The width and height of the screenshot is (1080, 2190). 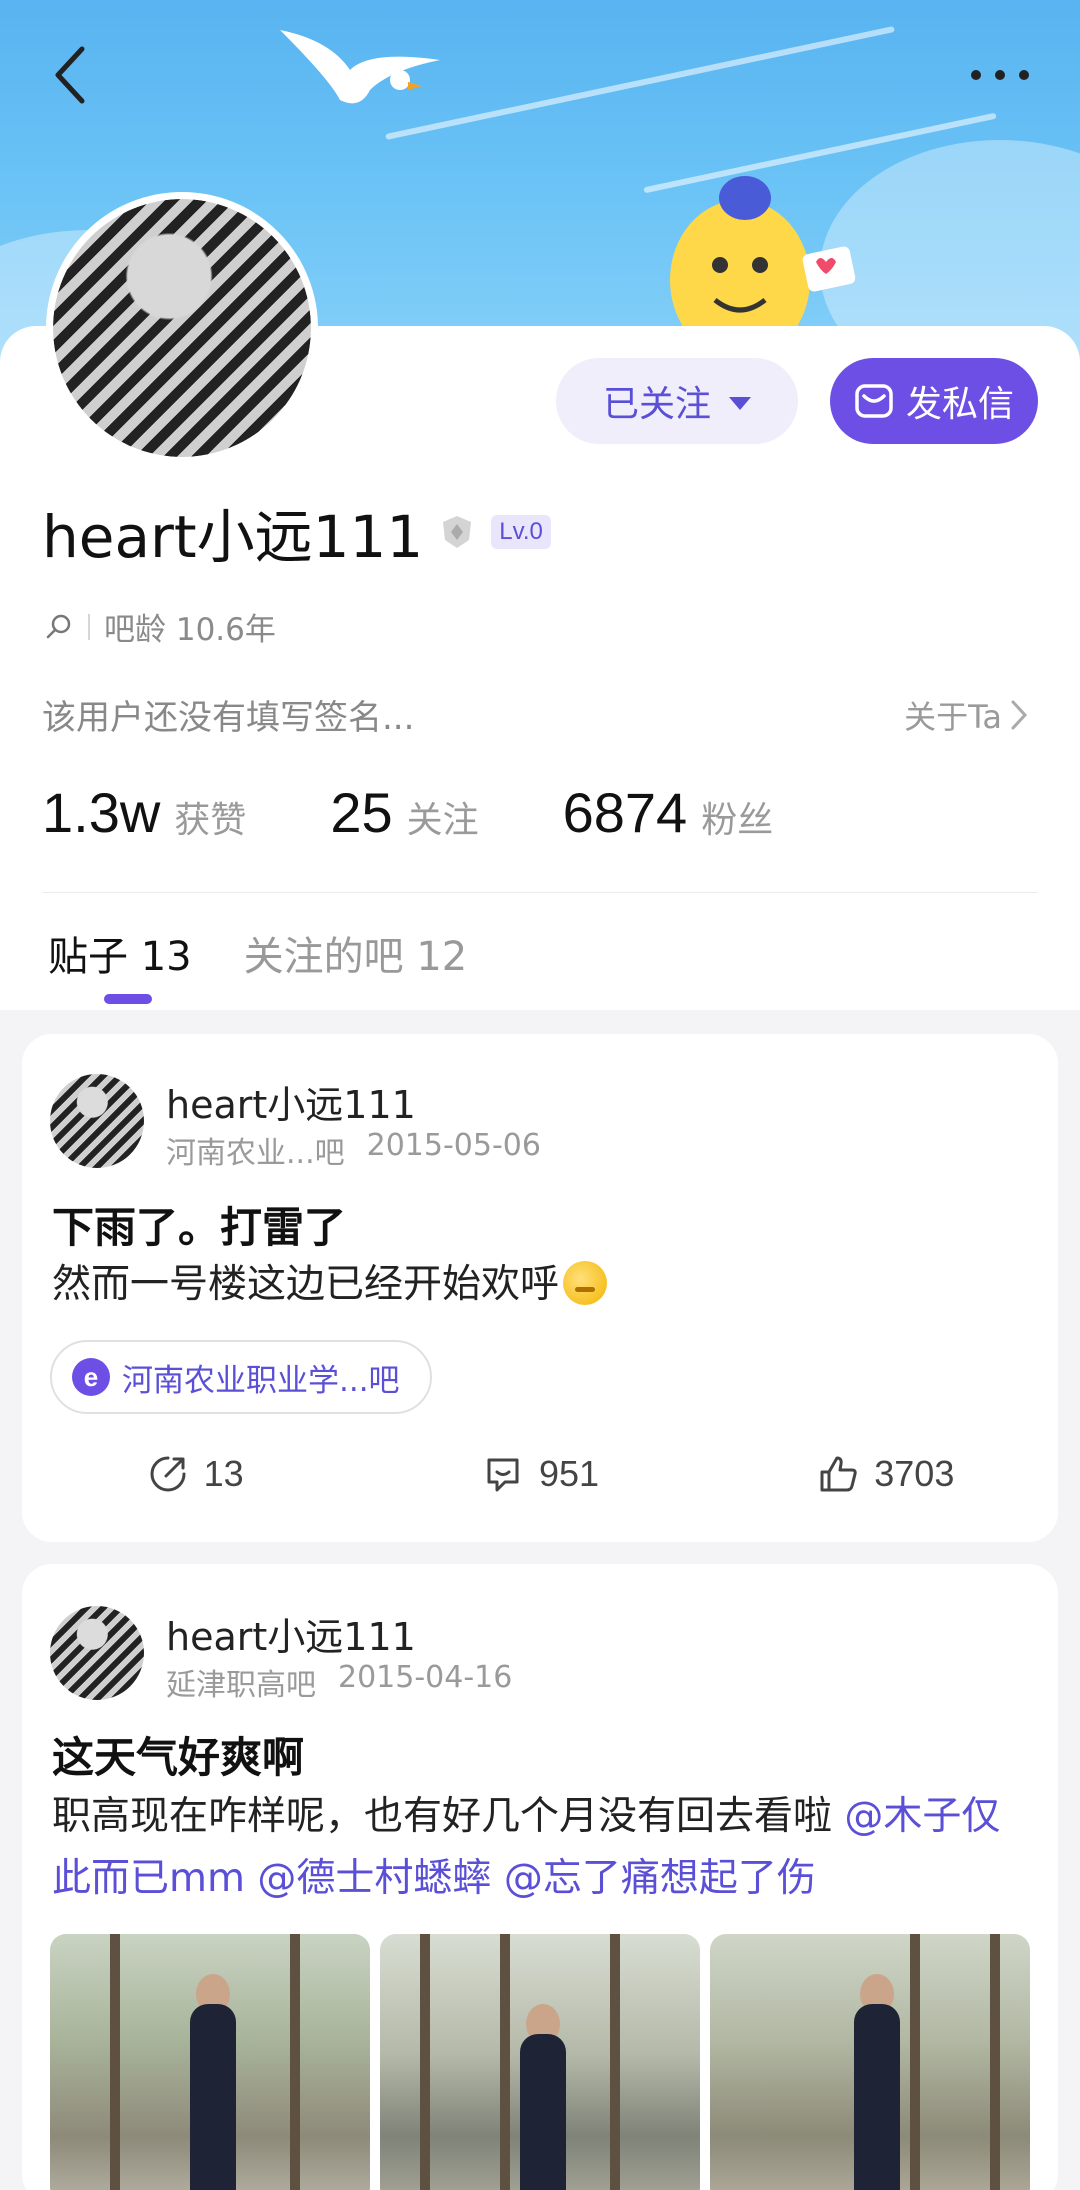 I want to click on meta-separator, so click(x=89, y=626).